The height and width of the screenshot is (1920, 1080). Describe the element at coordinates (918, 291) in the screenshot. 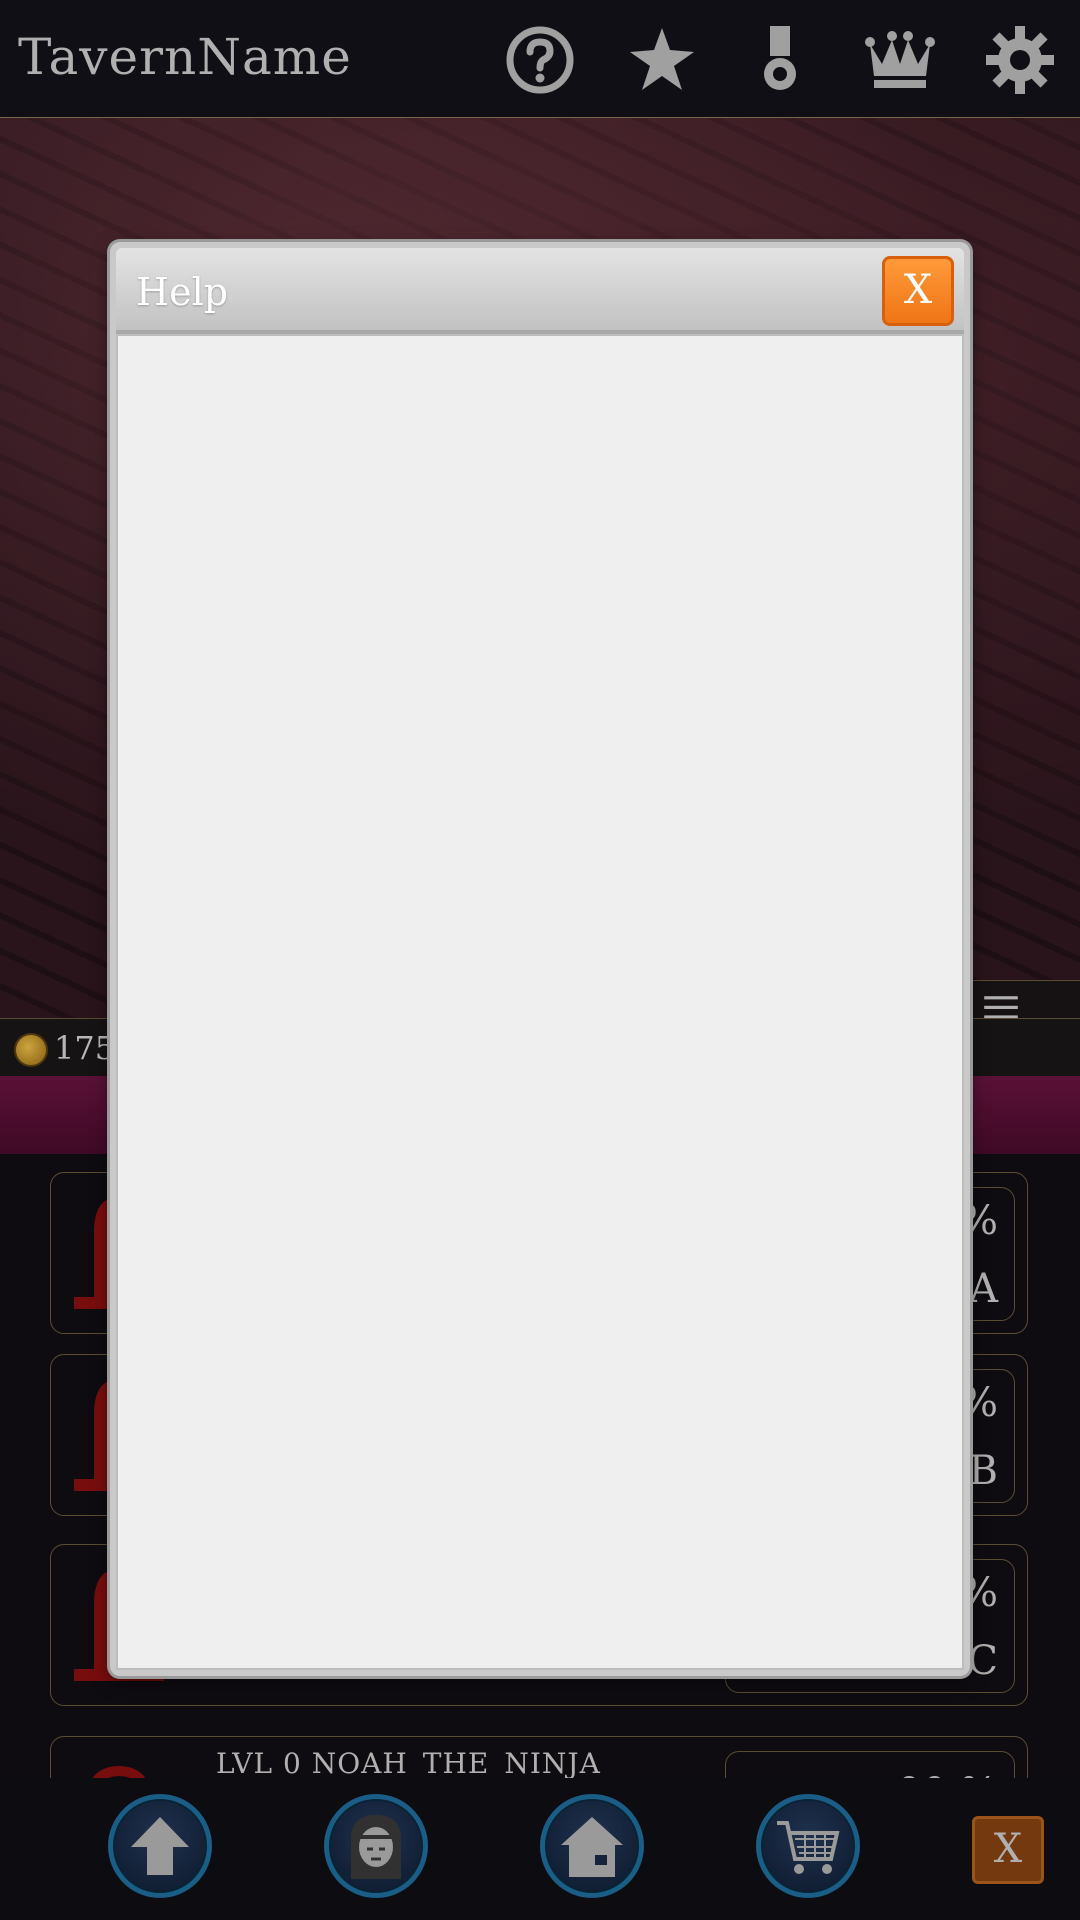

I see `dialog-close-button: X` at that location.